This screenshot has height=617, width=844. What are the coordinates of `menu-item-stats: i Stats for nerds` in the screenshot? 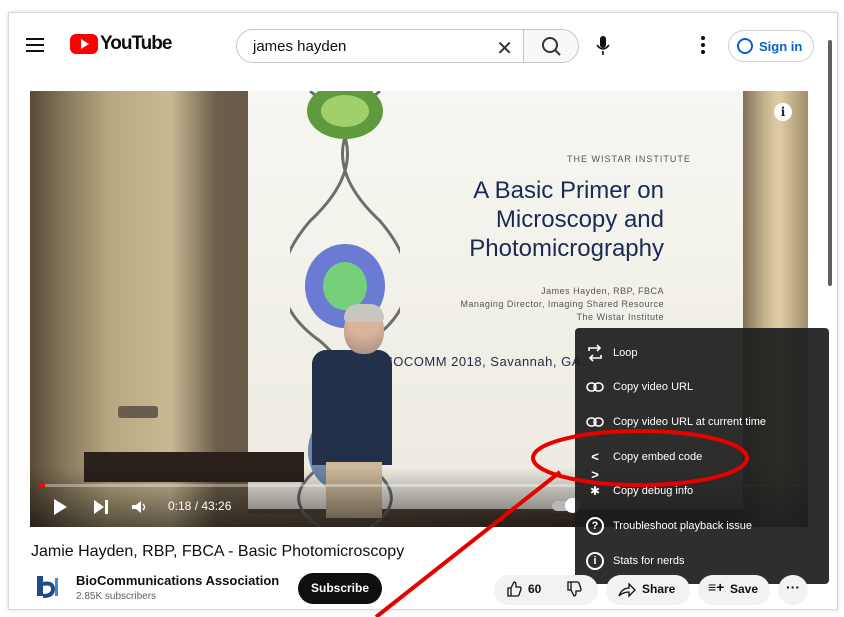 It's located at (702, 561).